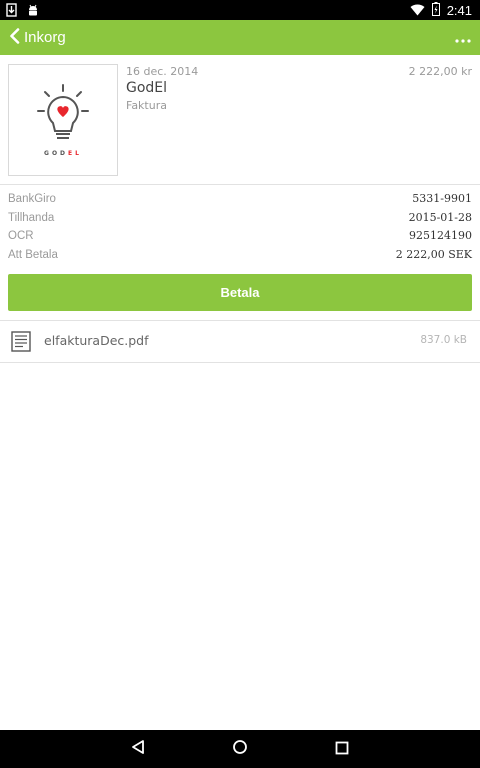 This screenshot has height=768, width=480. What do you see at coordinates (433, 254) in the screenshot?
I see `detail-value: 2 222,00 SEK` at bounding box center [433, 254].